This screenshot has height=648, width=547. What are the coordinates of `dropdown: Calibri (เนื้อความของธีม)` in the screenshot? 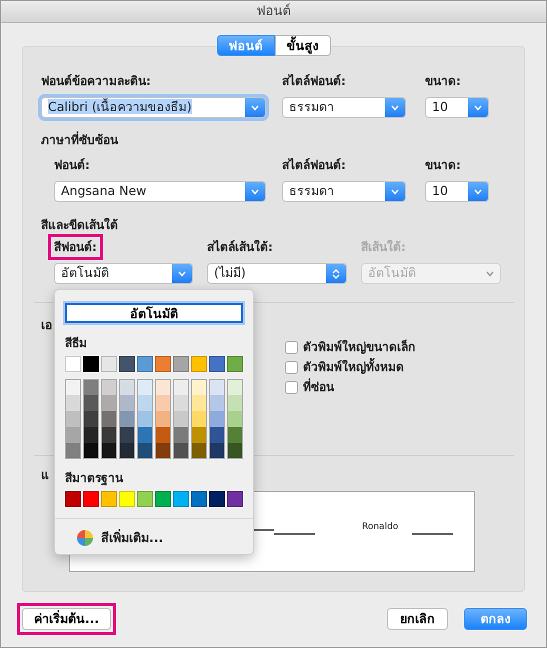 It's located at (153, 107).